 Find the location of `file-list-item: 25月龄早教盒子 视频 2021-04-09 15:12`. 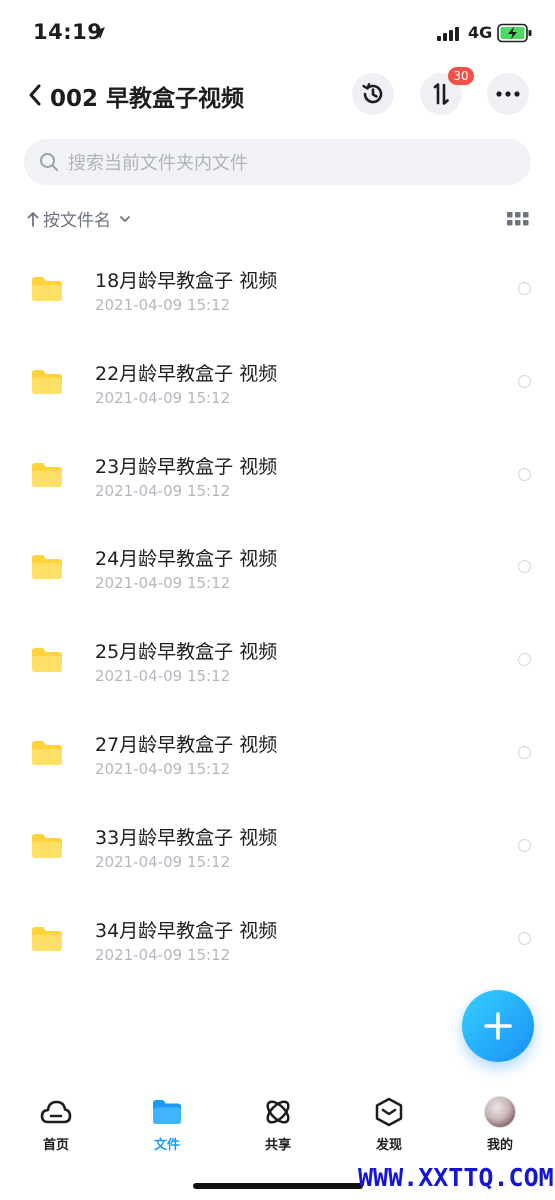

file-list-item: 25月龄早教盒子 视频 2021-04-09 15:12 is located at coordinates (277, 661).